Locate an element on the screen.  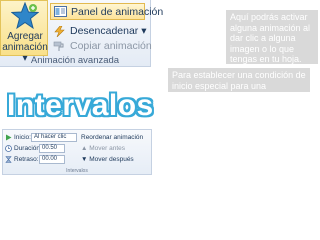
copy-animation-button: Copiar animación is located at coordinates (101, 46).